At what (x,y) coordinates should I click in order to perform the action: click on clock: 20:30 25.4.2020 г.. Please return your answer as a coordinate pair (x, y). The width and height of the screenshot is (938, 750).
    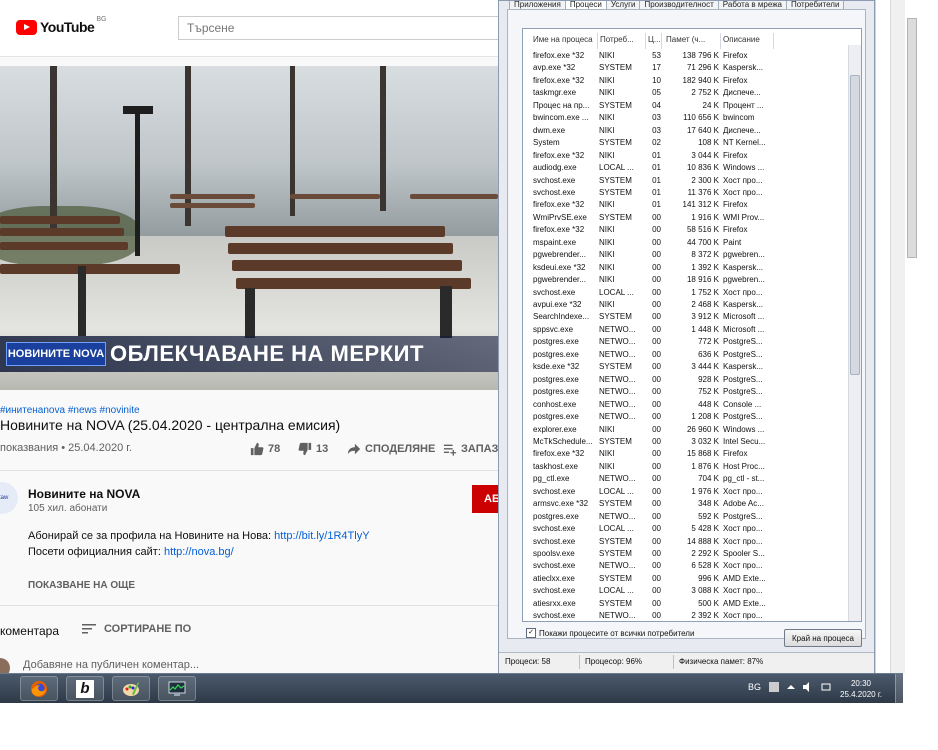
    Looking at the image, I should click on (861, 689).